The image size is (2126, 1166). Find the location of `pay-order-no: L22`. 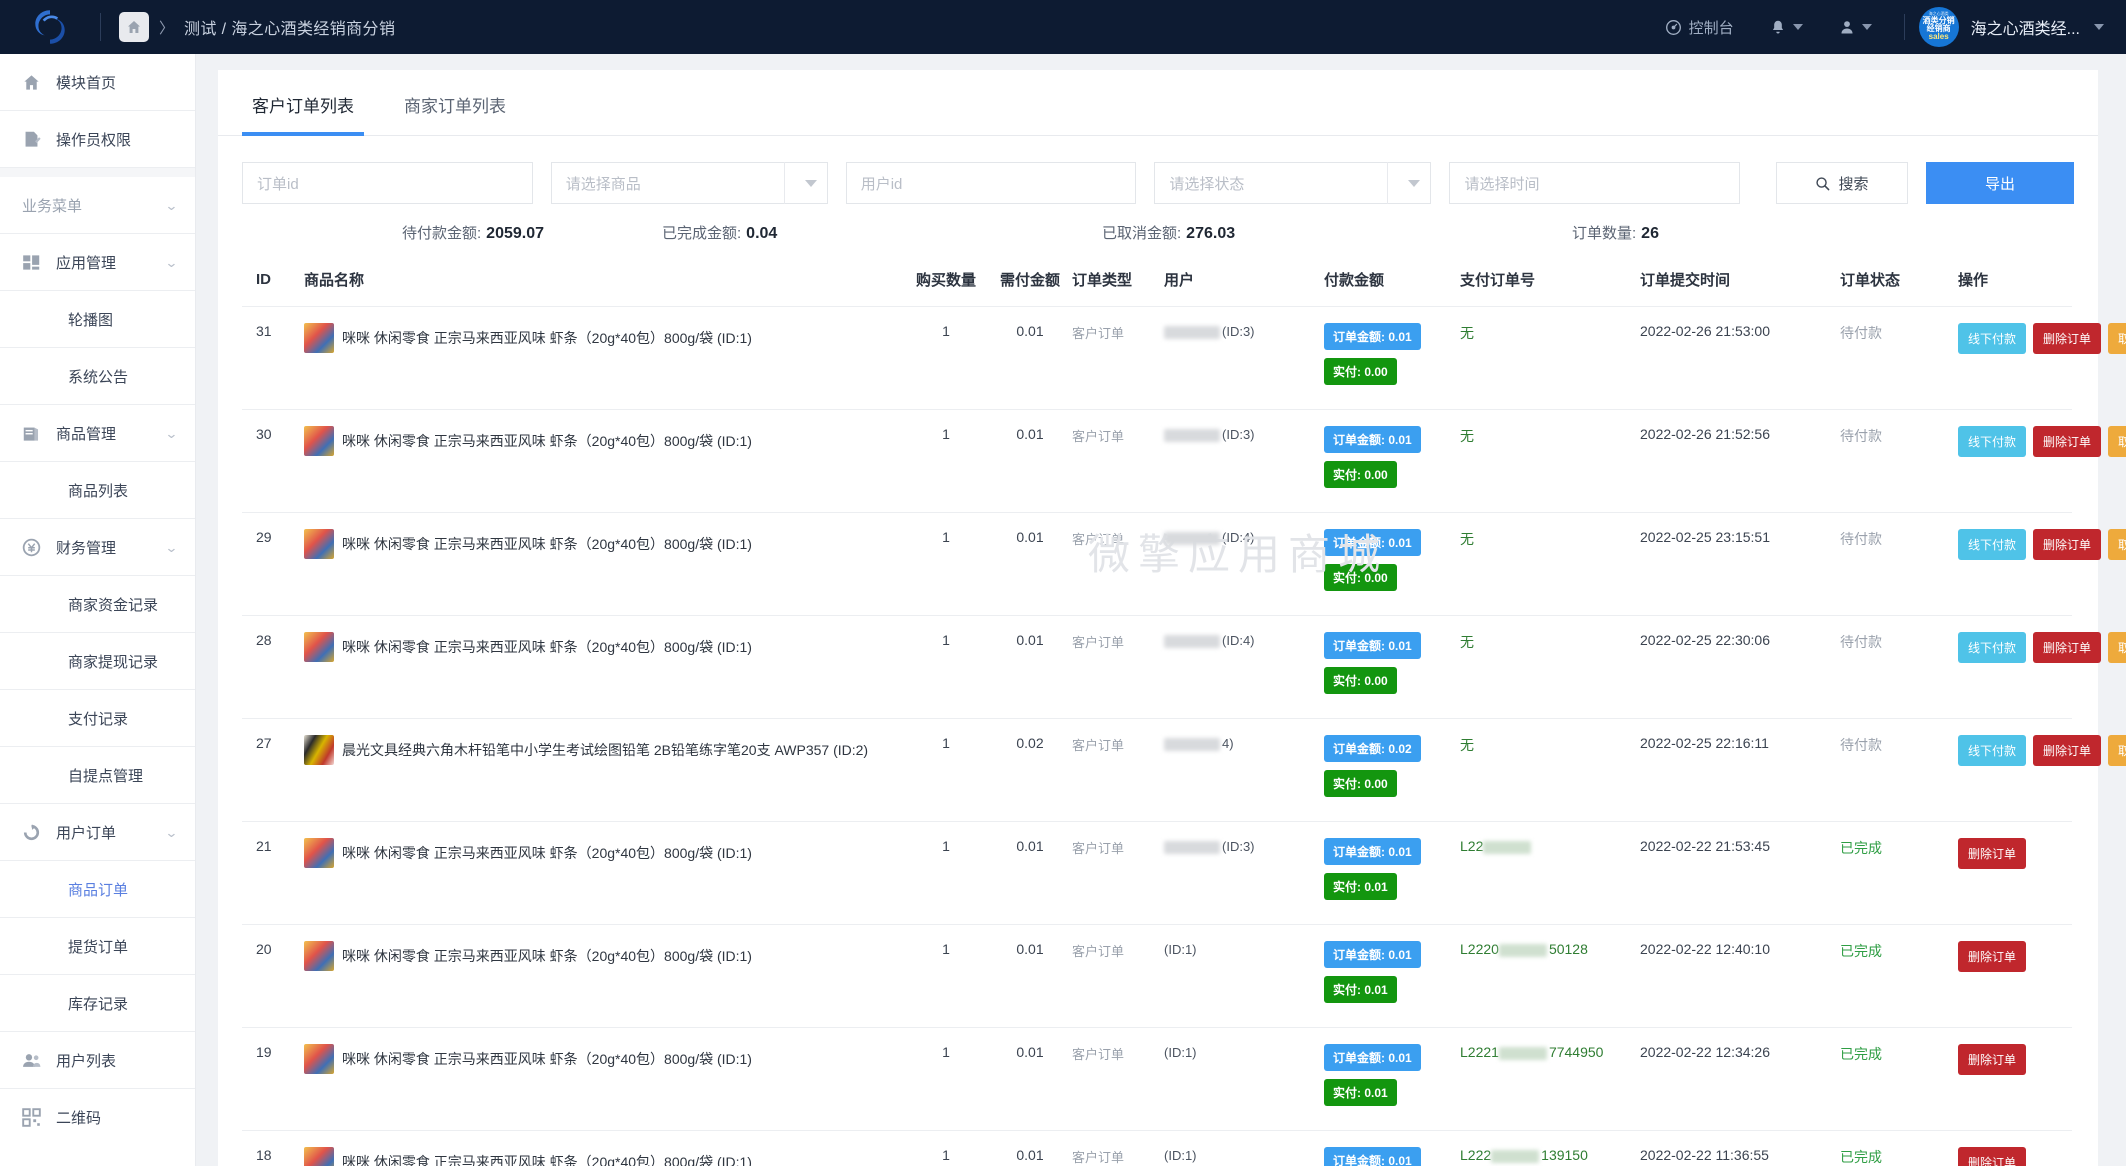

pay-order-no: L22 is located at coordinates (1496, 846).